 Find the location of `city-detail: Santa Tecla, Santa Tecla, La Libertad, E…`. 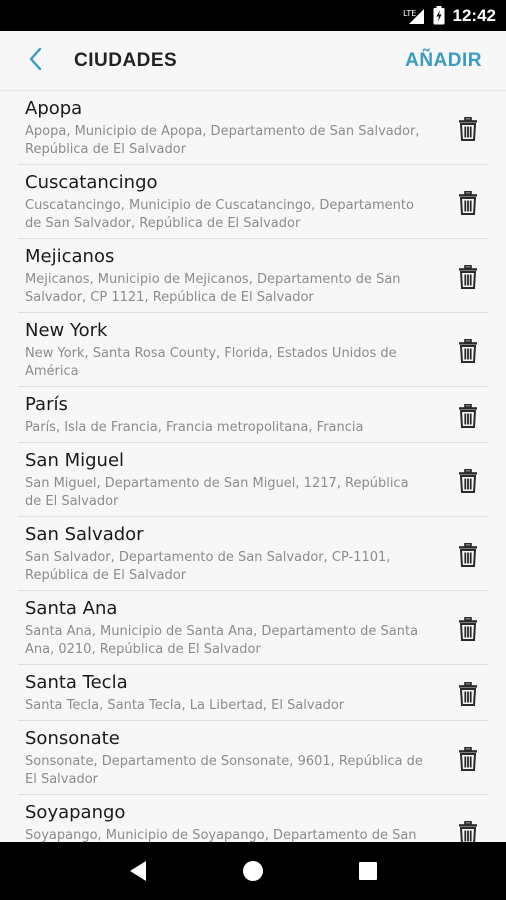

city-detail: Santa Tecla, Santa Tecla, La Libertad, E… is located at coordinates (185, 705).